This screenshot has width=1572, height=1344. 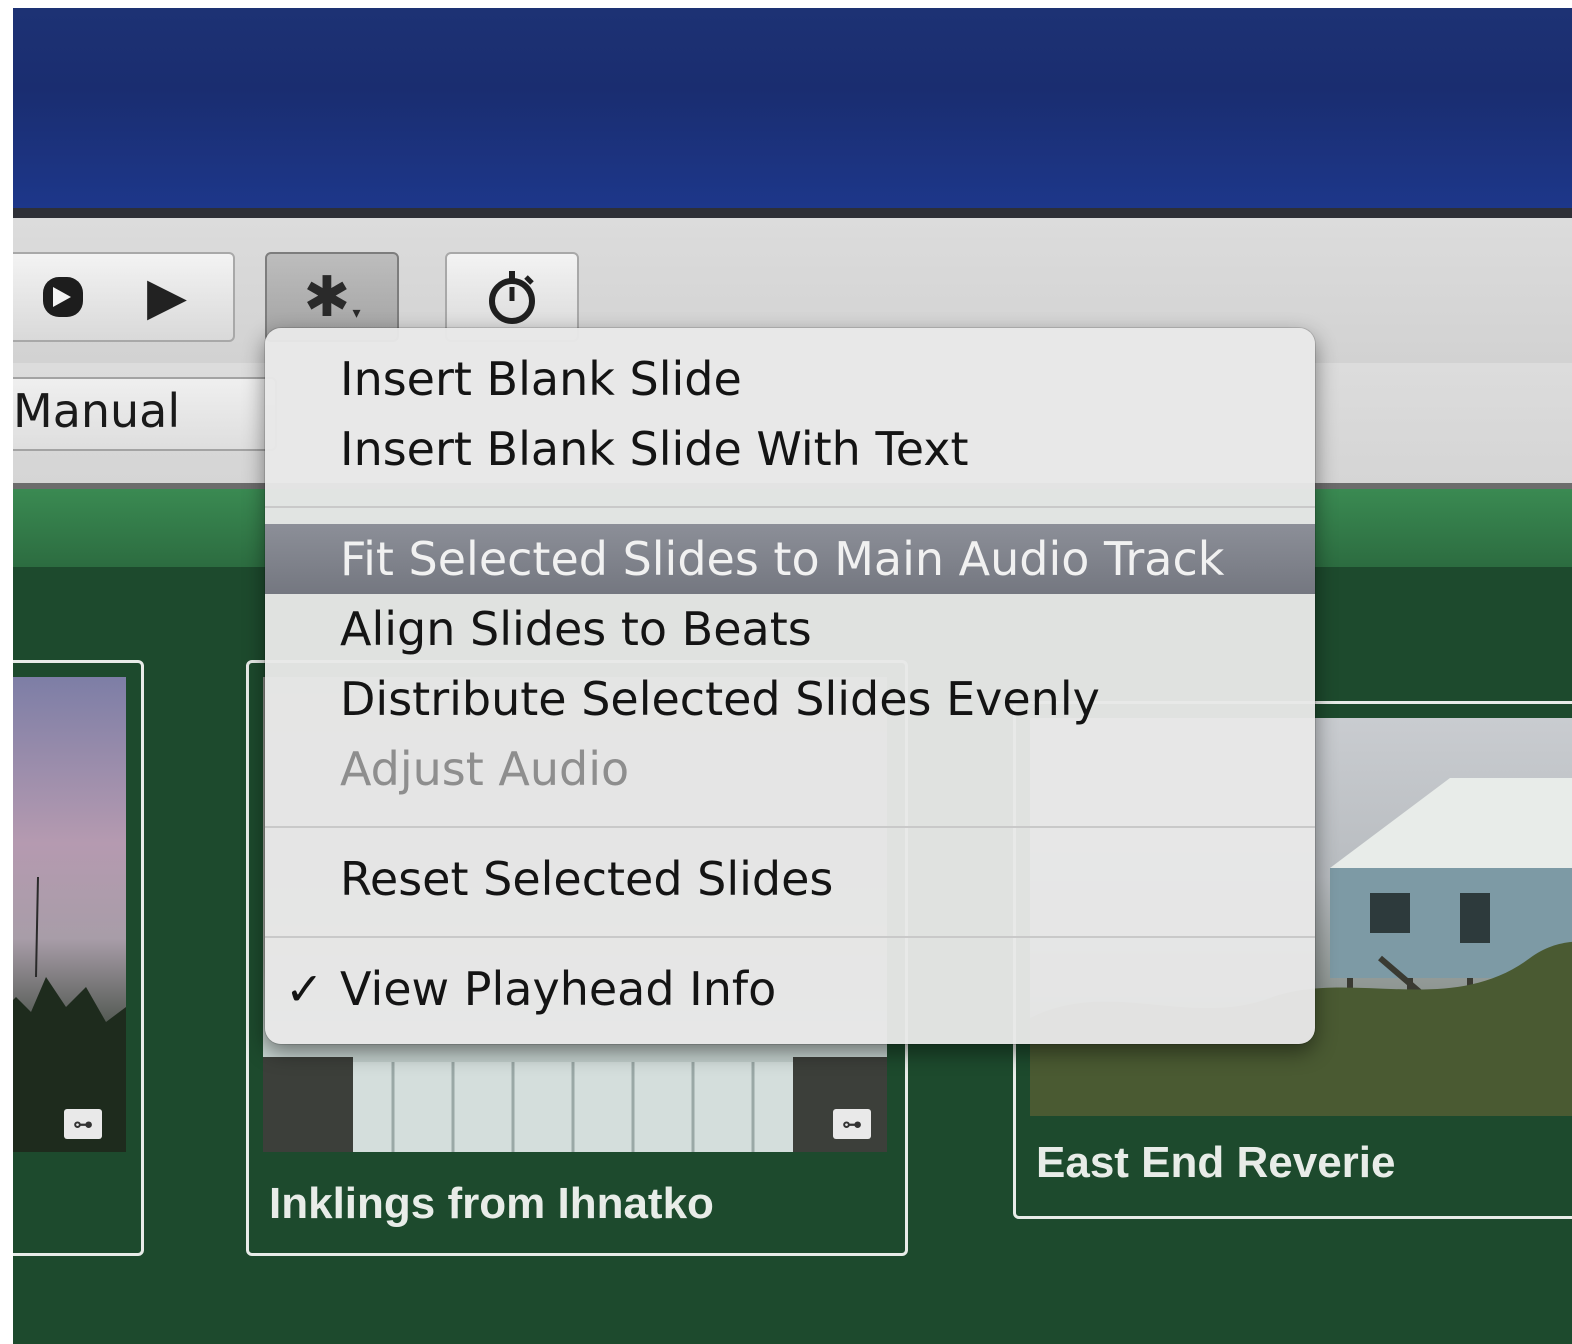 What do you see at coordinates (356, 312) in the screenshot?
I see `chevron-down-icon: ▾` at bounding box center [356, 312].